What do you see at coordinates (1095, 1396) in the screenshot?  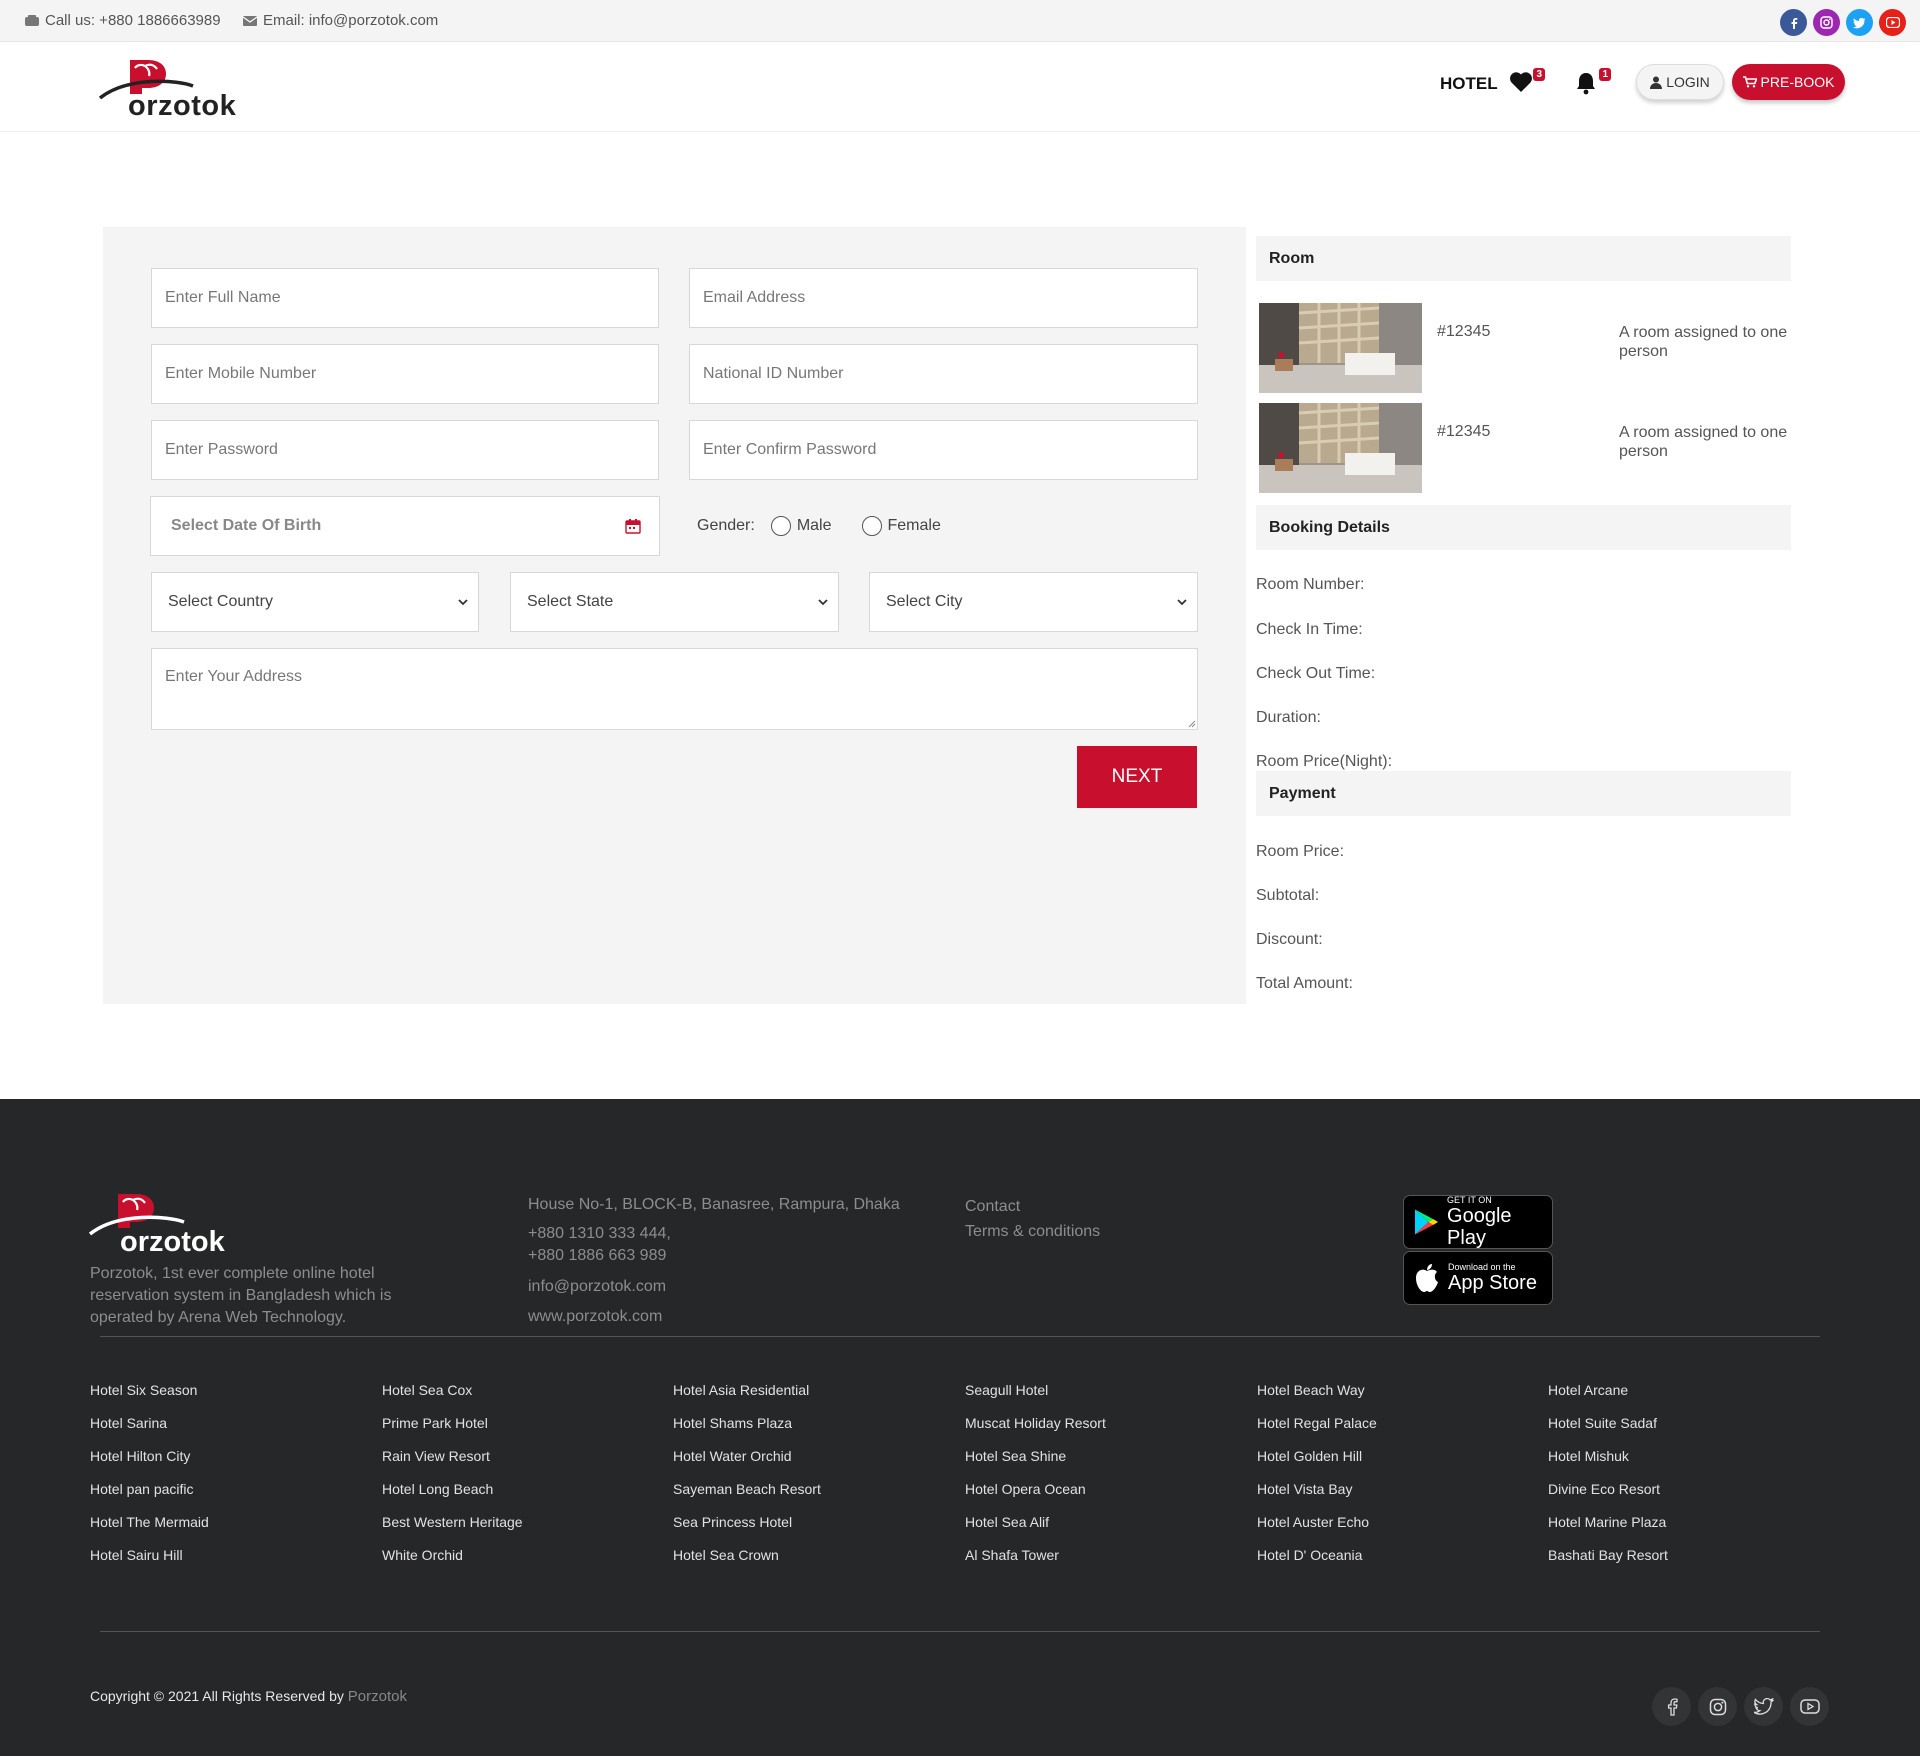 I see `hotel-link: Seagull Hotel` at bounding box center [1095, 1396].